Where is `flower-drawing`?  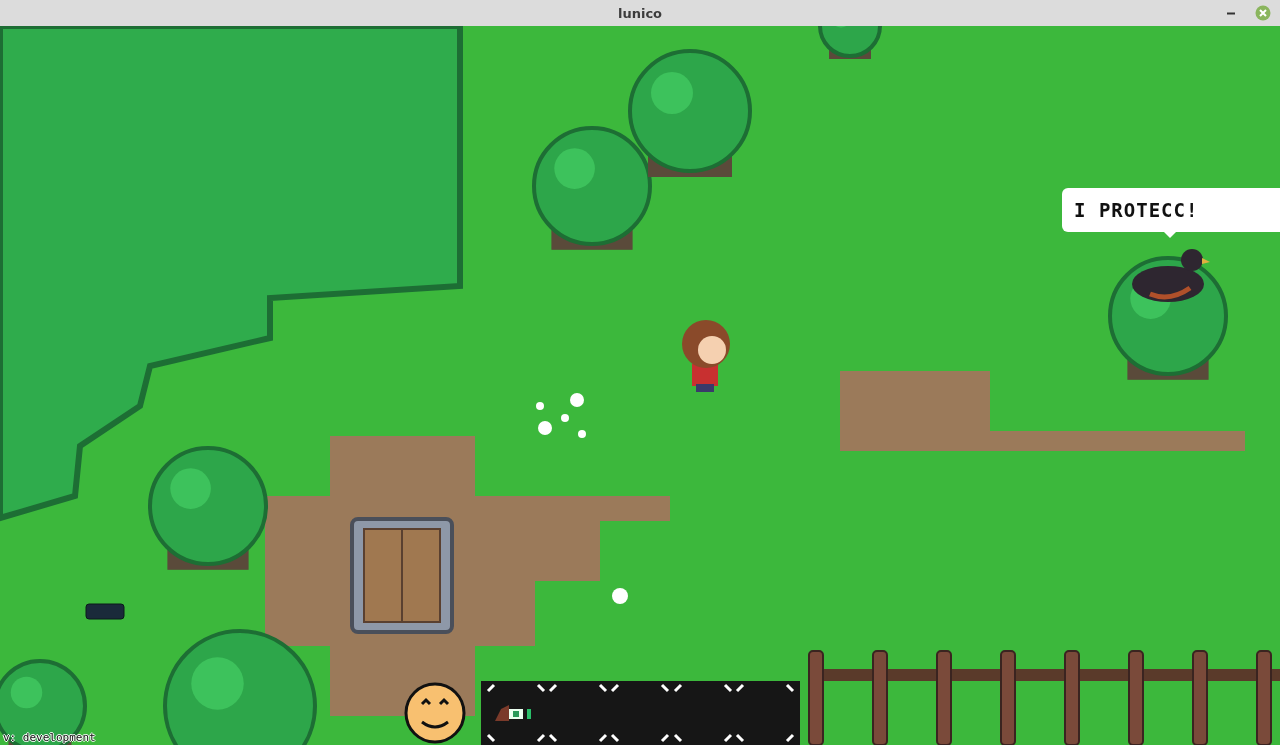 flower-drawing is located at coordinates (620, 596).